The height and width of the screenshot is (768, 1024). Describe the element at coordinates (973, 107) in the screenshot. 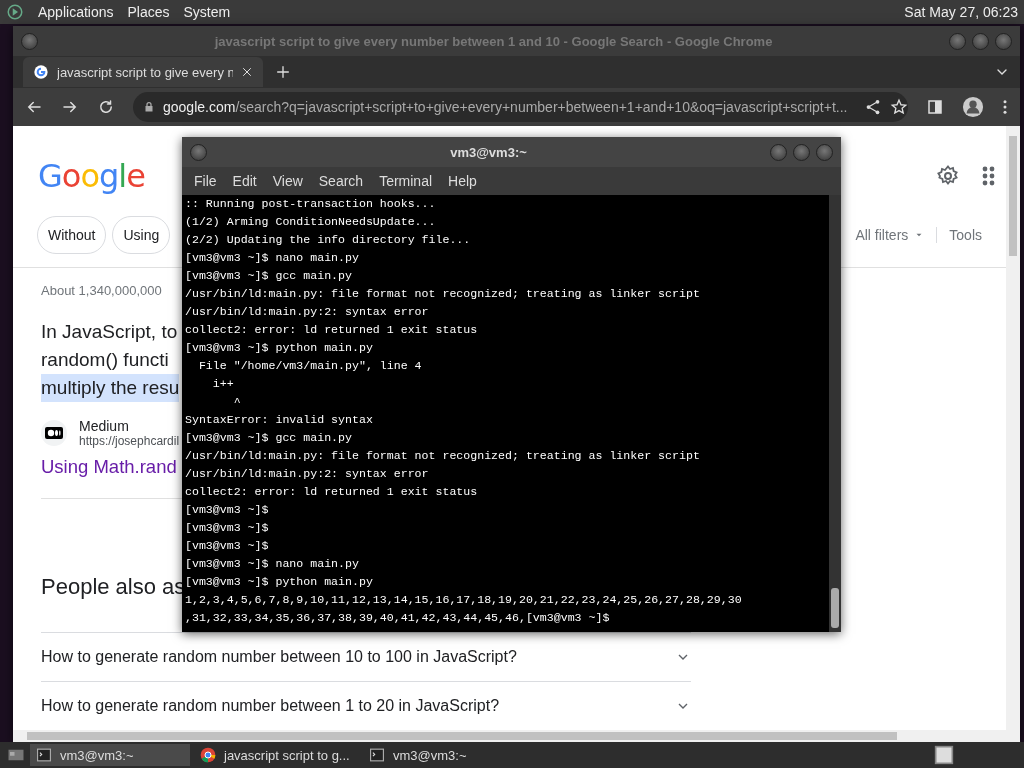

I see `profile-avatar-icon` at that location.